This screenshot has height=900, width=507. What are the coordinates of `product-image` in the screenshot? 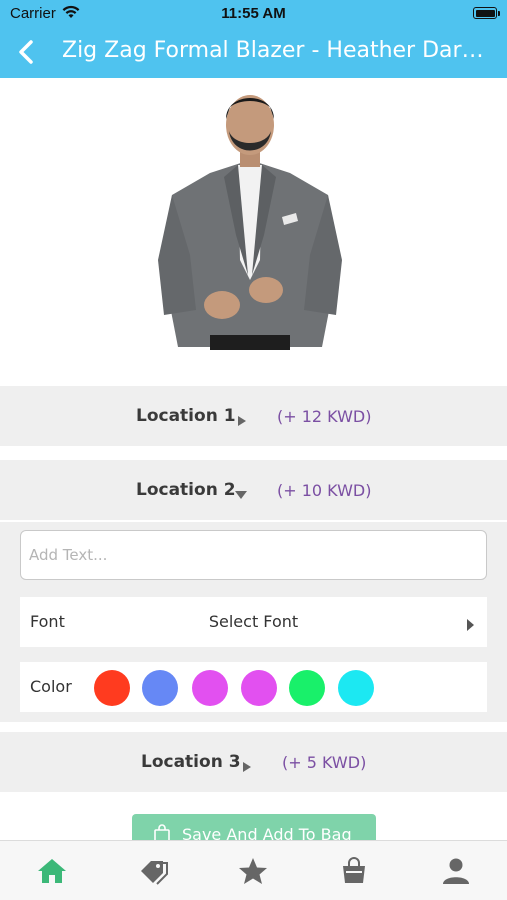 It's located at (250, 217).